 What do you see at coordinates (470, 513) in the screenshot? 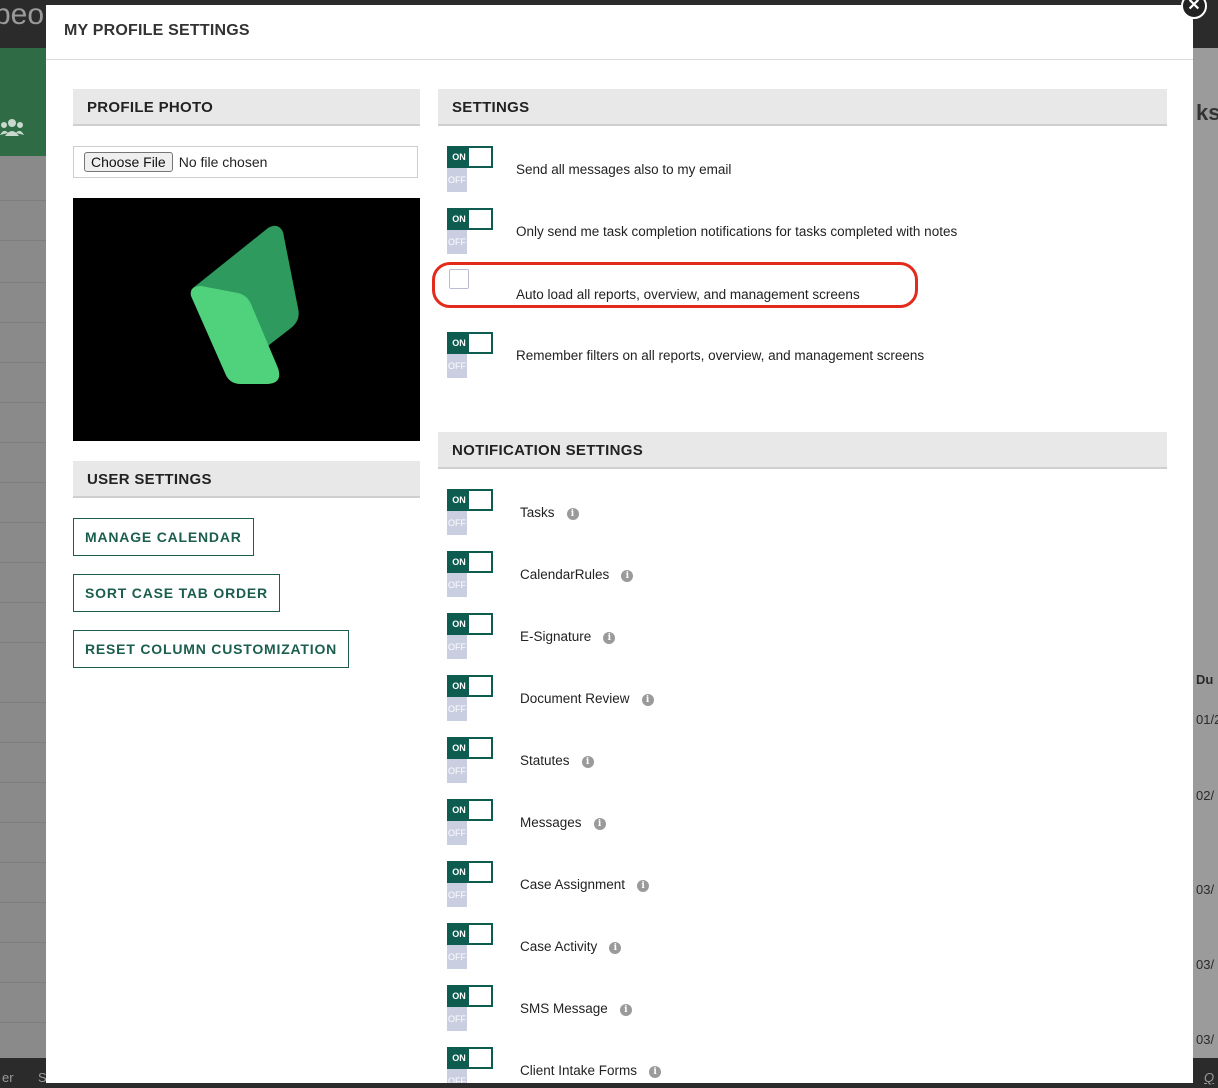
I see `tasks-notification-toggle: ON OFF` at bounding box center [470, 513].